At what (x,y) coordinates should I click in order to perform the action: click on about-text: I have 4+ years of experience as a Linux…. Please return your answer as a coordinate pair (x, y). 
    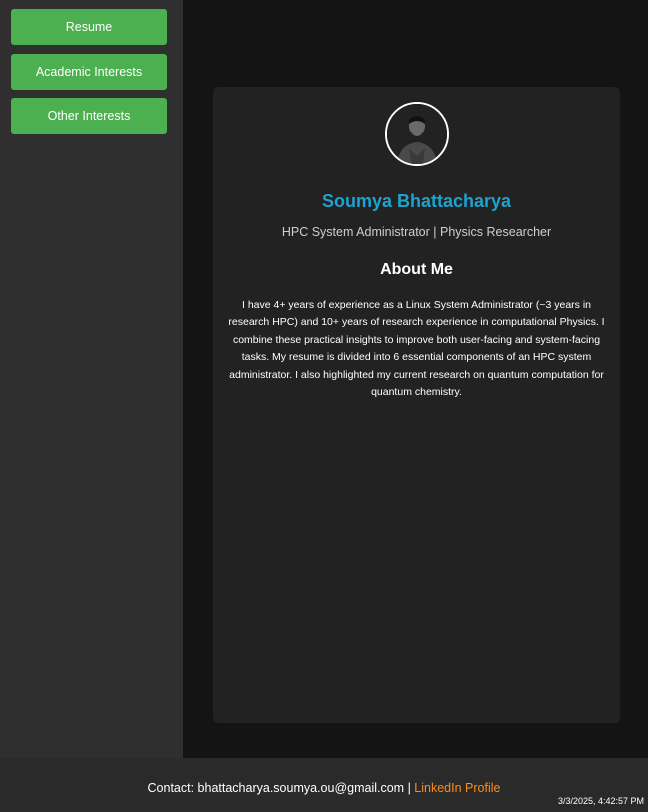
    Looking at the image, I should click on (416, 349).